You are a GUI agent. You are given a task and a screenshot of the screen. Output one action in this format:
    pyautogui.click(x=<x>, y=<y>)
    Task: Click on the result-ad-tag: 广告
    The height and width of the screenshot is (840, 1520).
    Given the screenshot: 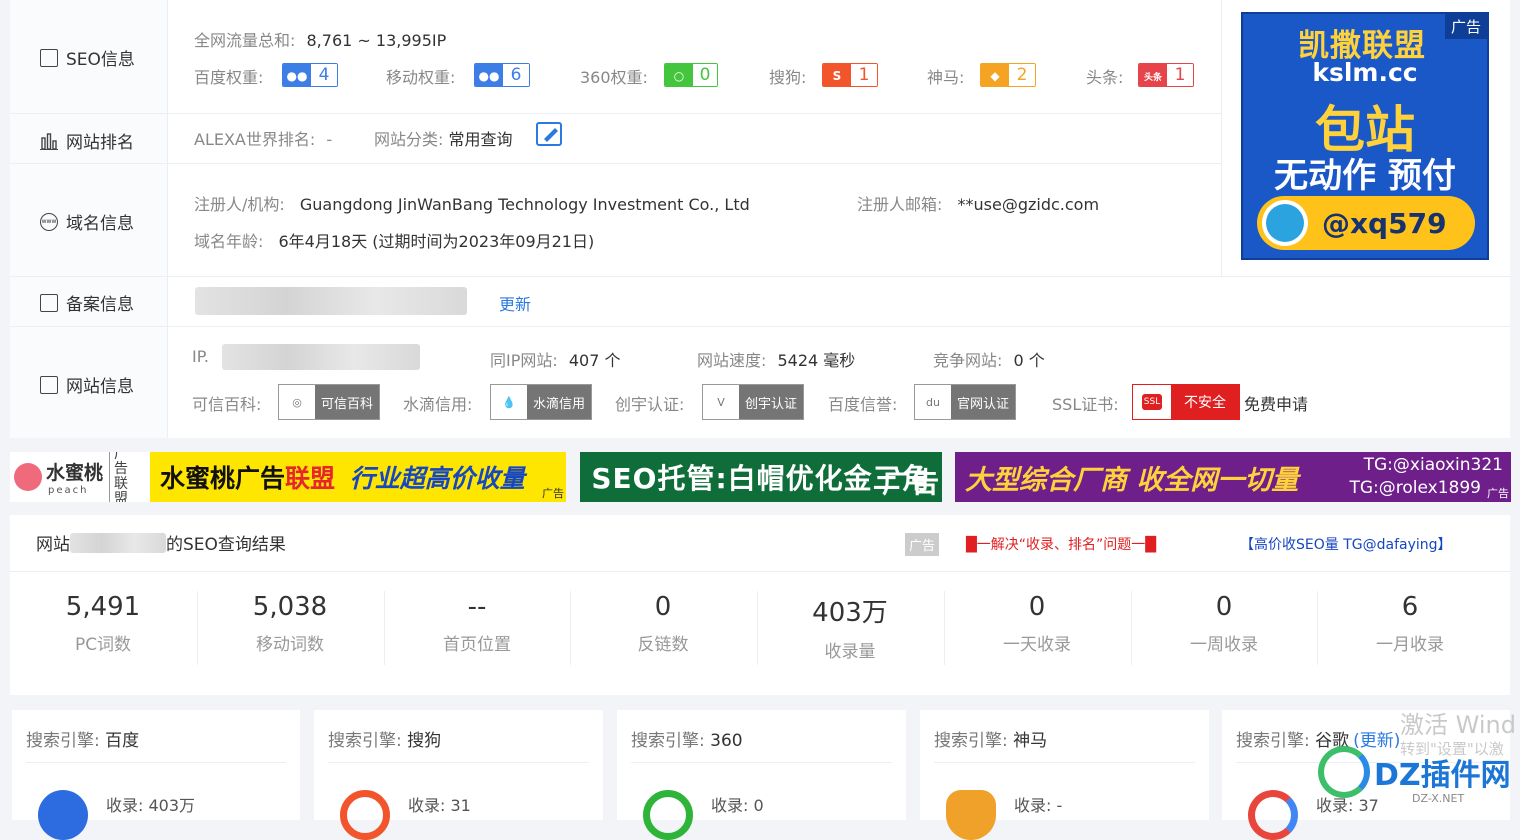 What is the action you would take?
    pyautogui.click(x=922, y=544)
    